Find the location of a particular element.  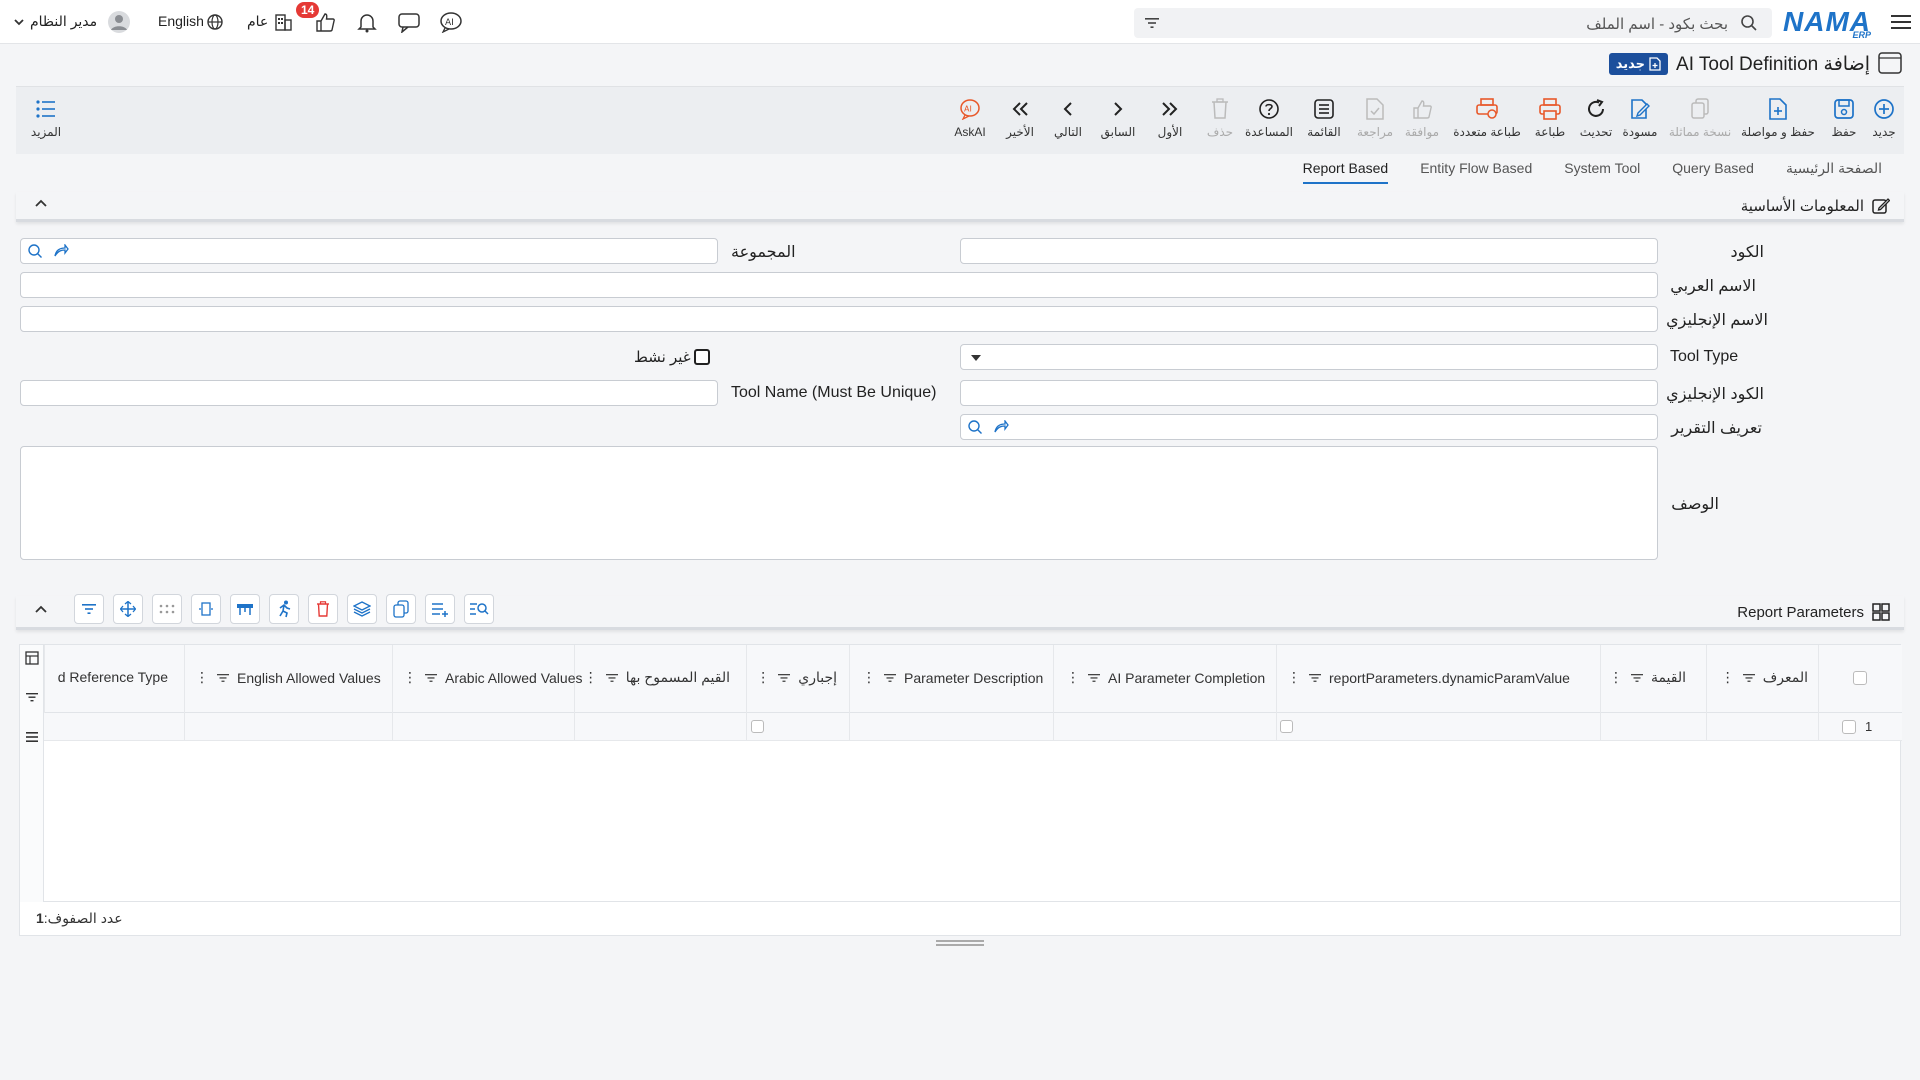

dots-grid-icon is located at coordinates (167, 609).